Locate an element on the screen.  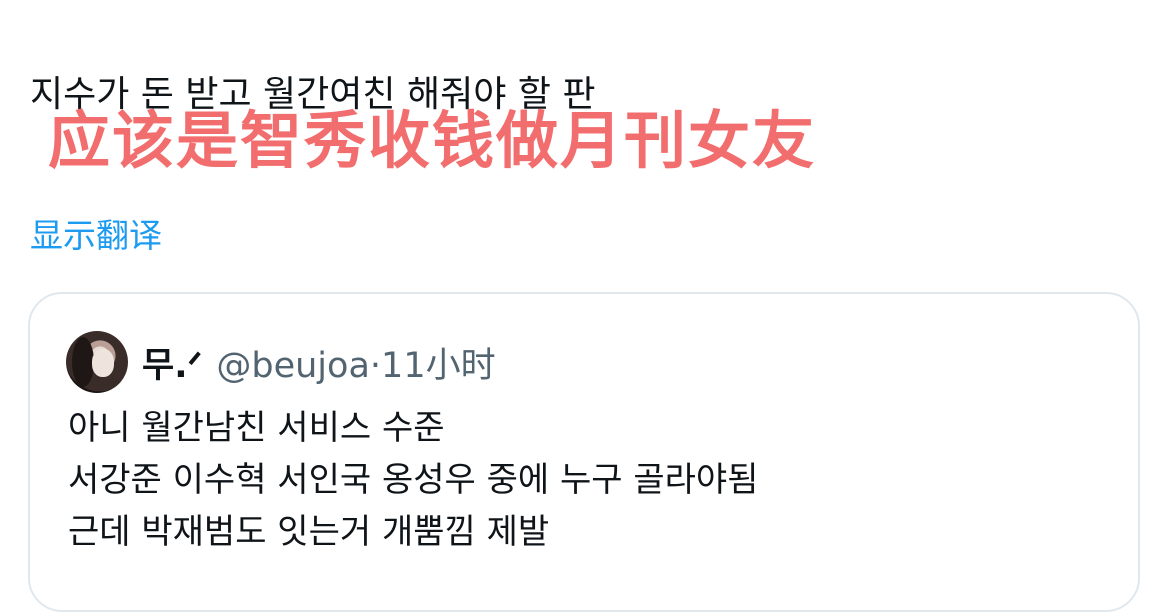
quoted-tweet-header: 무.ᐟ @beujoa·11小时 is located at coordinates (281, 362).